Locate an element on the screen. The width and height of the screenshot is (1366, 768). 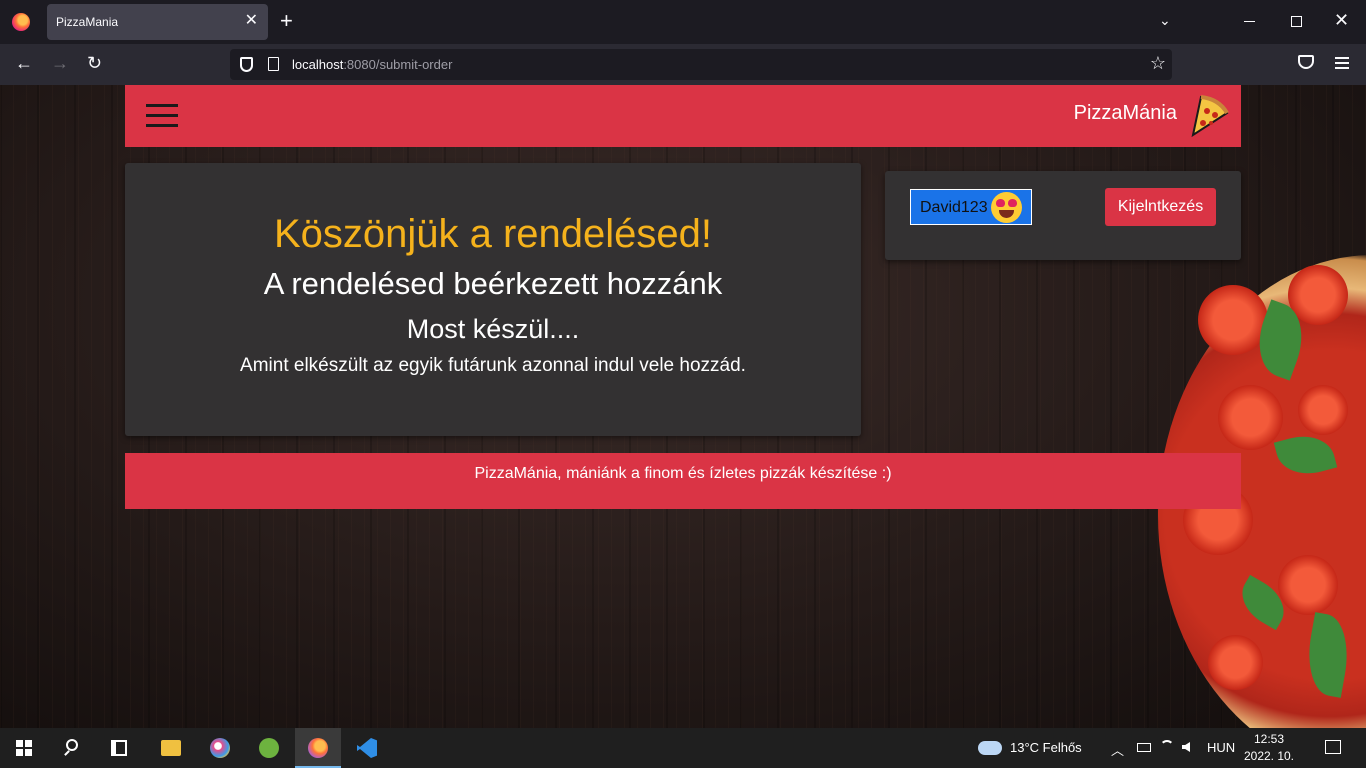
url-text: localhost:8080/submit-order is located at coordinates (372, 64).